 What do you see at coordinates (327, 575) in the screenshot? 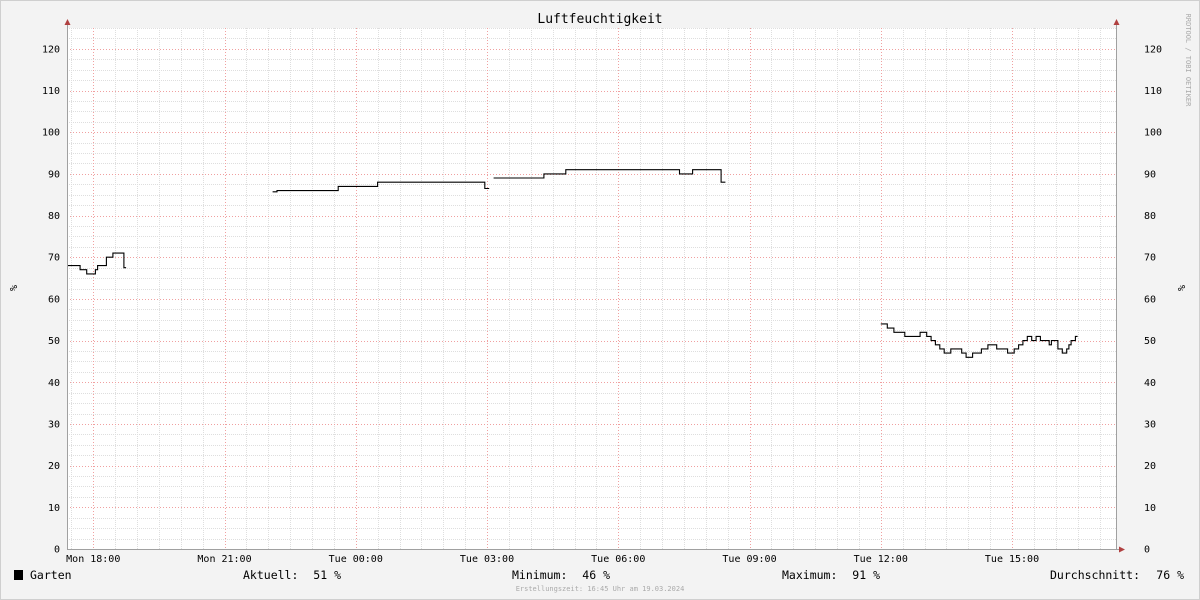
I see `legend-aktuell-value: 51 %` at bounding box center [327, 575].